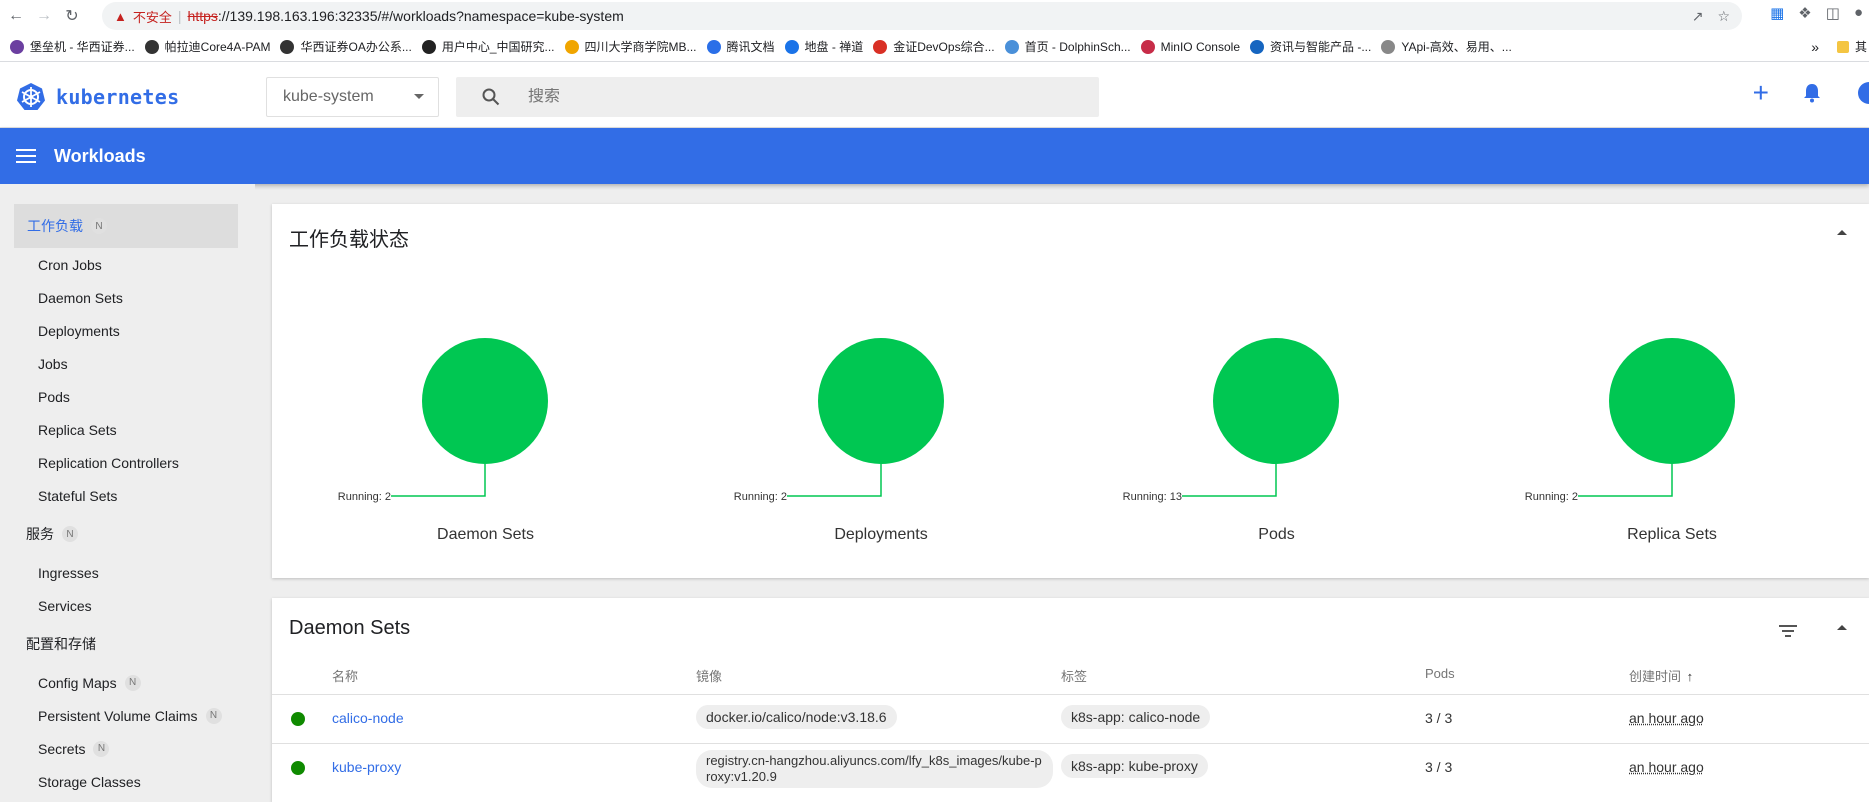 The height and width of the screenshot is (802, 1869). I want to click on side-panel-icon: ◫, so click(1833, 13).